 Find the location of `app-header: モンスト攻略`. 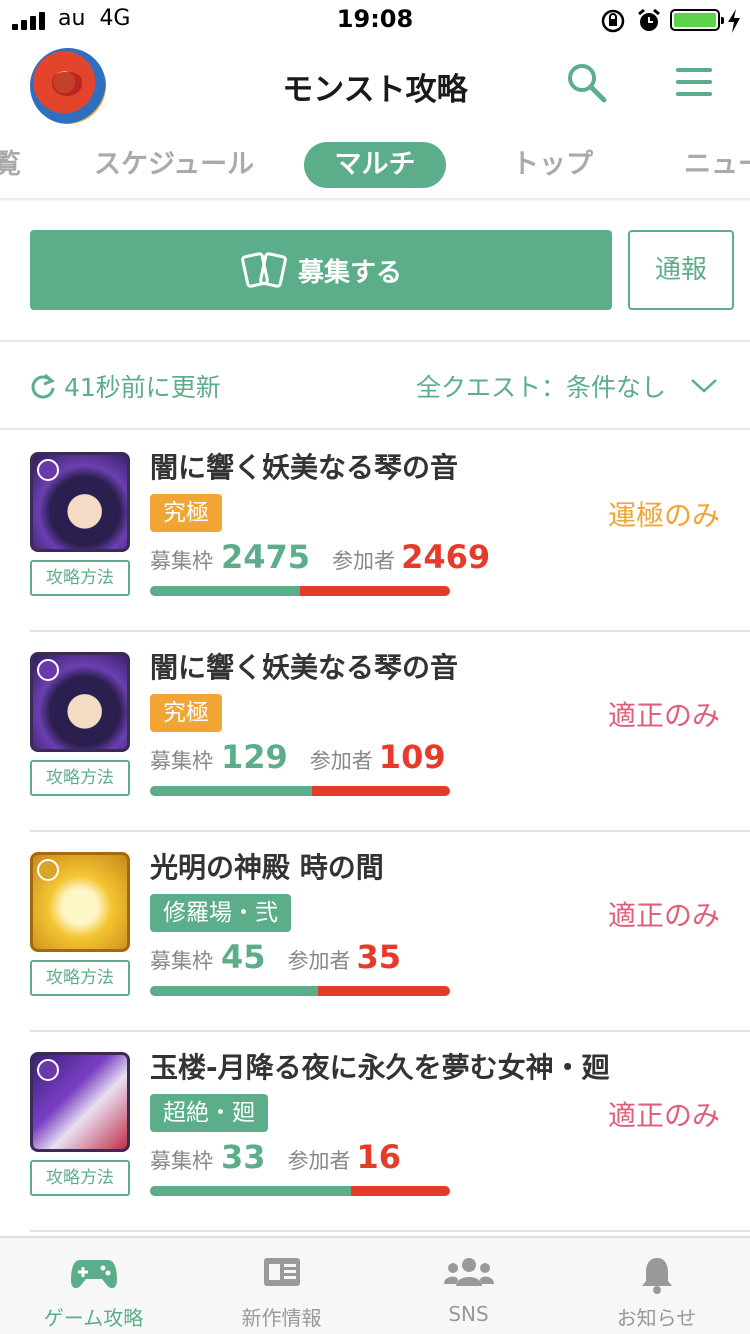

app-header: モンスト攻略 is located at coordinates (375, 84).